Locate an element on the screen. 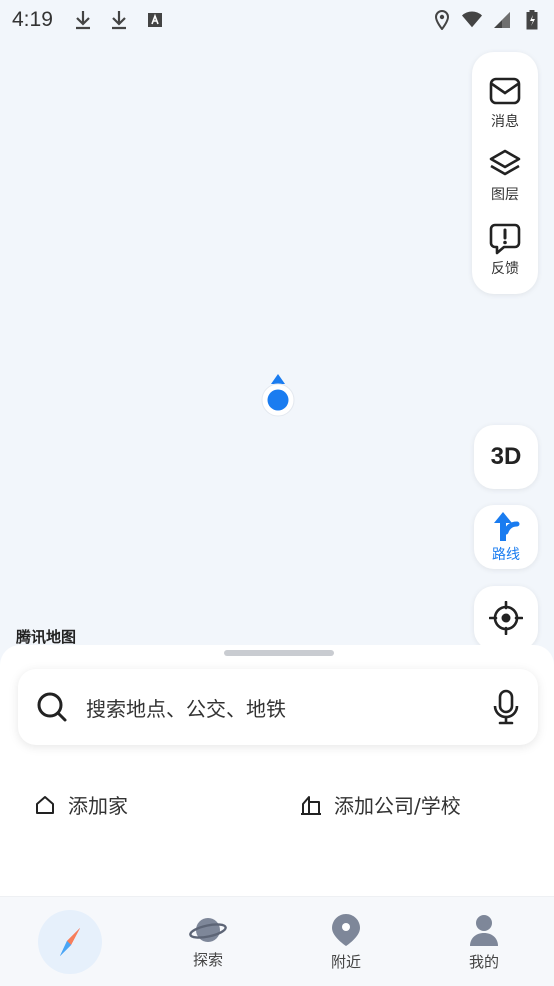 The width and height of the screenshot is (554, 986). planet-icon is located at coordinates (208, 929).